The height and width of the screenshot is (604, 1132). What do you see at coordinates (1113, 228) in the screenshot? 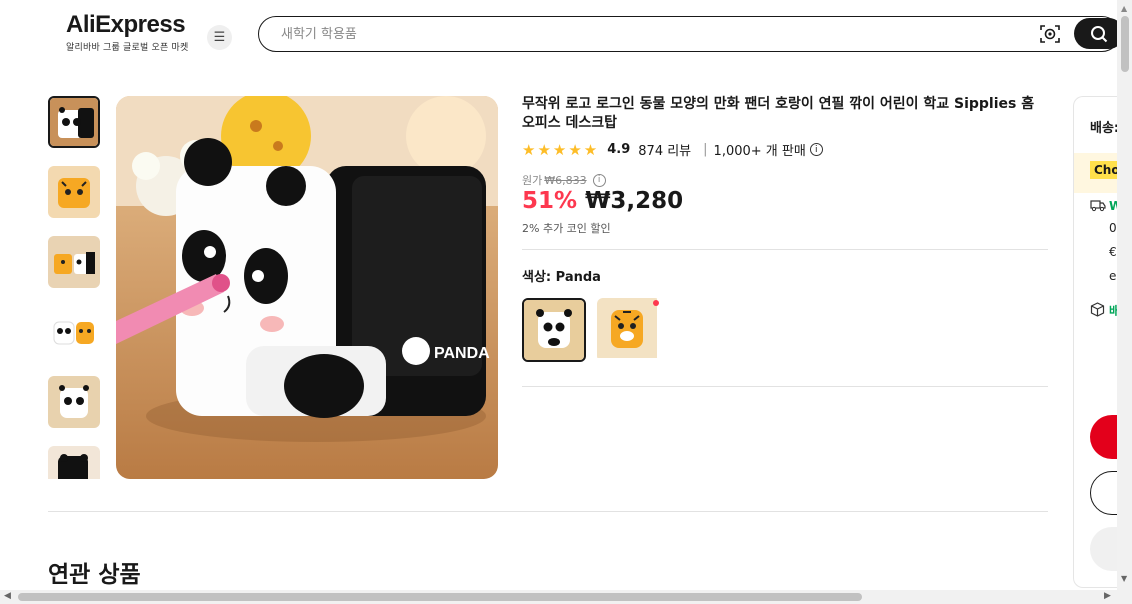
I see `shipping-line: 0` at bounding box center [1113, 228].